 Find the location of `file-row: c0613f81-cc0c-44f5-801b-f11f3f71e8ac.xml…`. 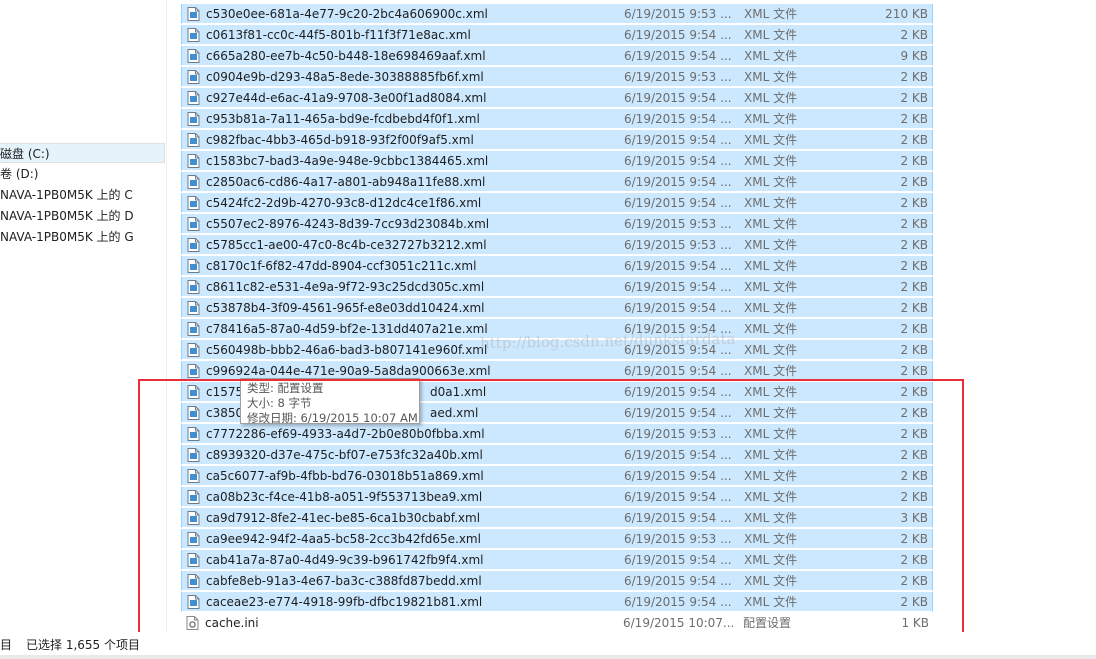

file-row: c0613f81-cc0c-44f5-801b-f11f3f71e8ac.xml… is located at coordinates (557, 35).